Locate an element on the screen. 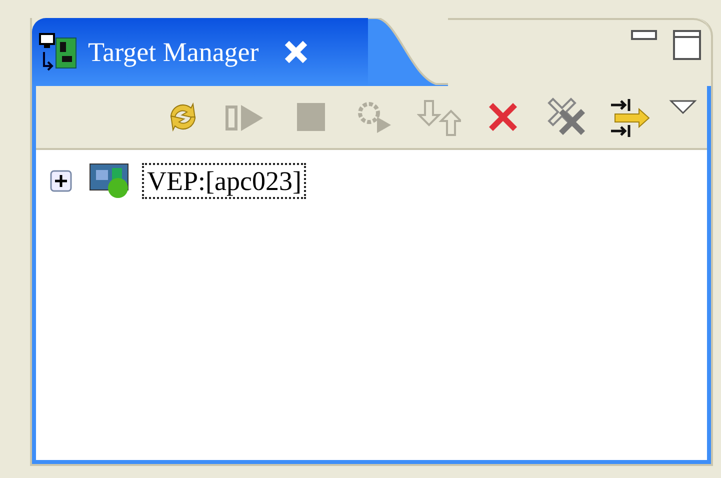 The image size is (721, 478). maximize-button is located at coordinates (687, 45).